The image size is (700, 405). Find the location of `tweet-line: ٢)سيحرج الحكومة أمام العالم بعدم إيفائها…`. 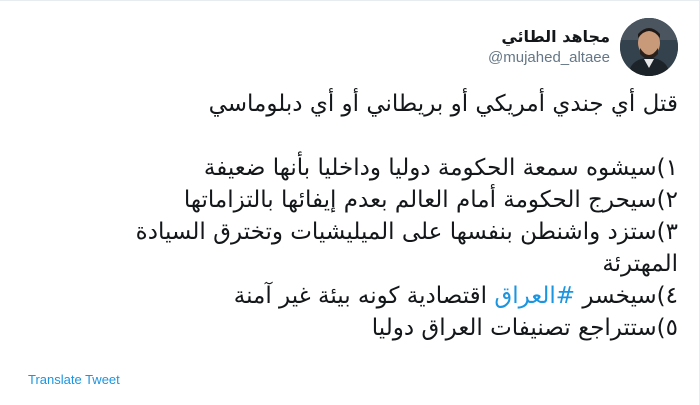

tweet-line: ٢)سيحرج الحكومة أمام العالم بعدم إيفائها… is located at coordinates (430, 200).